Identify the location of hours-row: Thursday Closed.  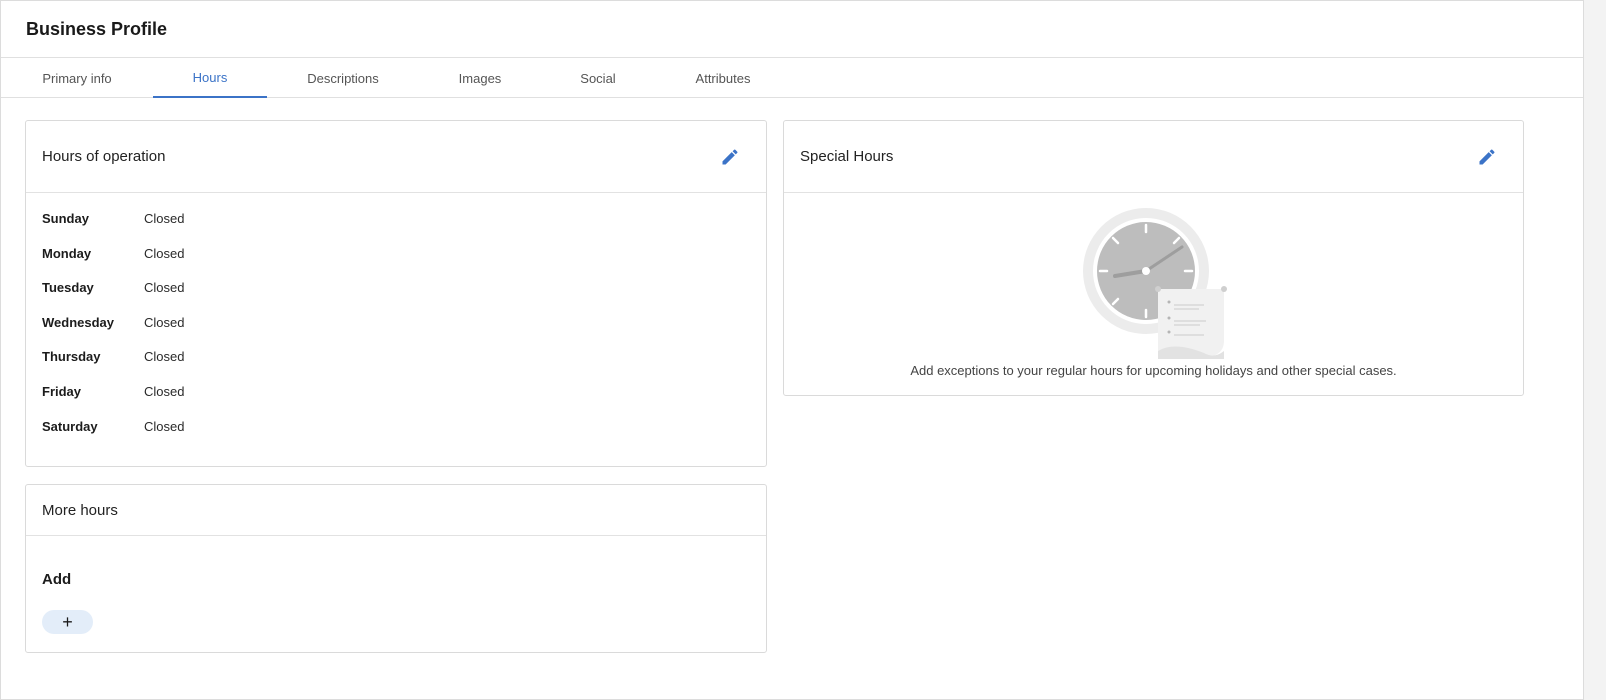
(113, 356).